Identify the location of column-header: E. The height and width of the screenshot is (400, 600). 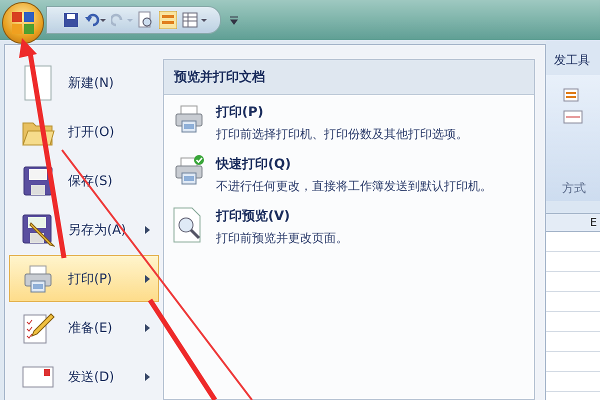
(573, 222).